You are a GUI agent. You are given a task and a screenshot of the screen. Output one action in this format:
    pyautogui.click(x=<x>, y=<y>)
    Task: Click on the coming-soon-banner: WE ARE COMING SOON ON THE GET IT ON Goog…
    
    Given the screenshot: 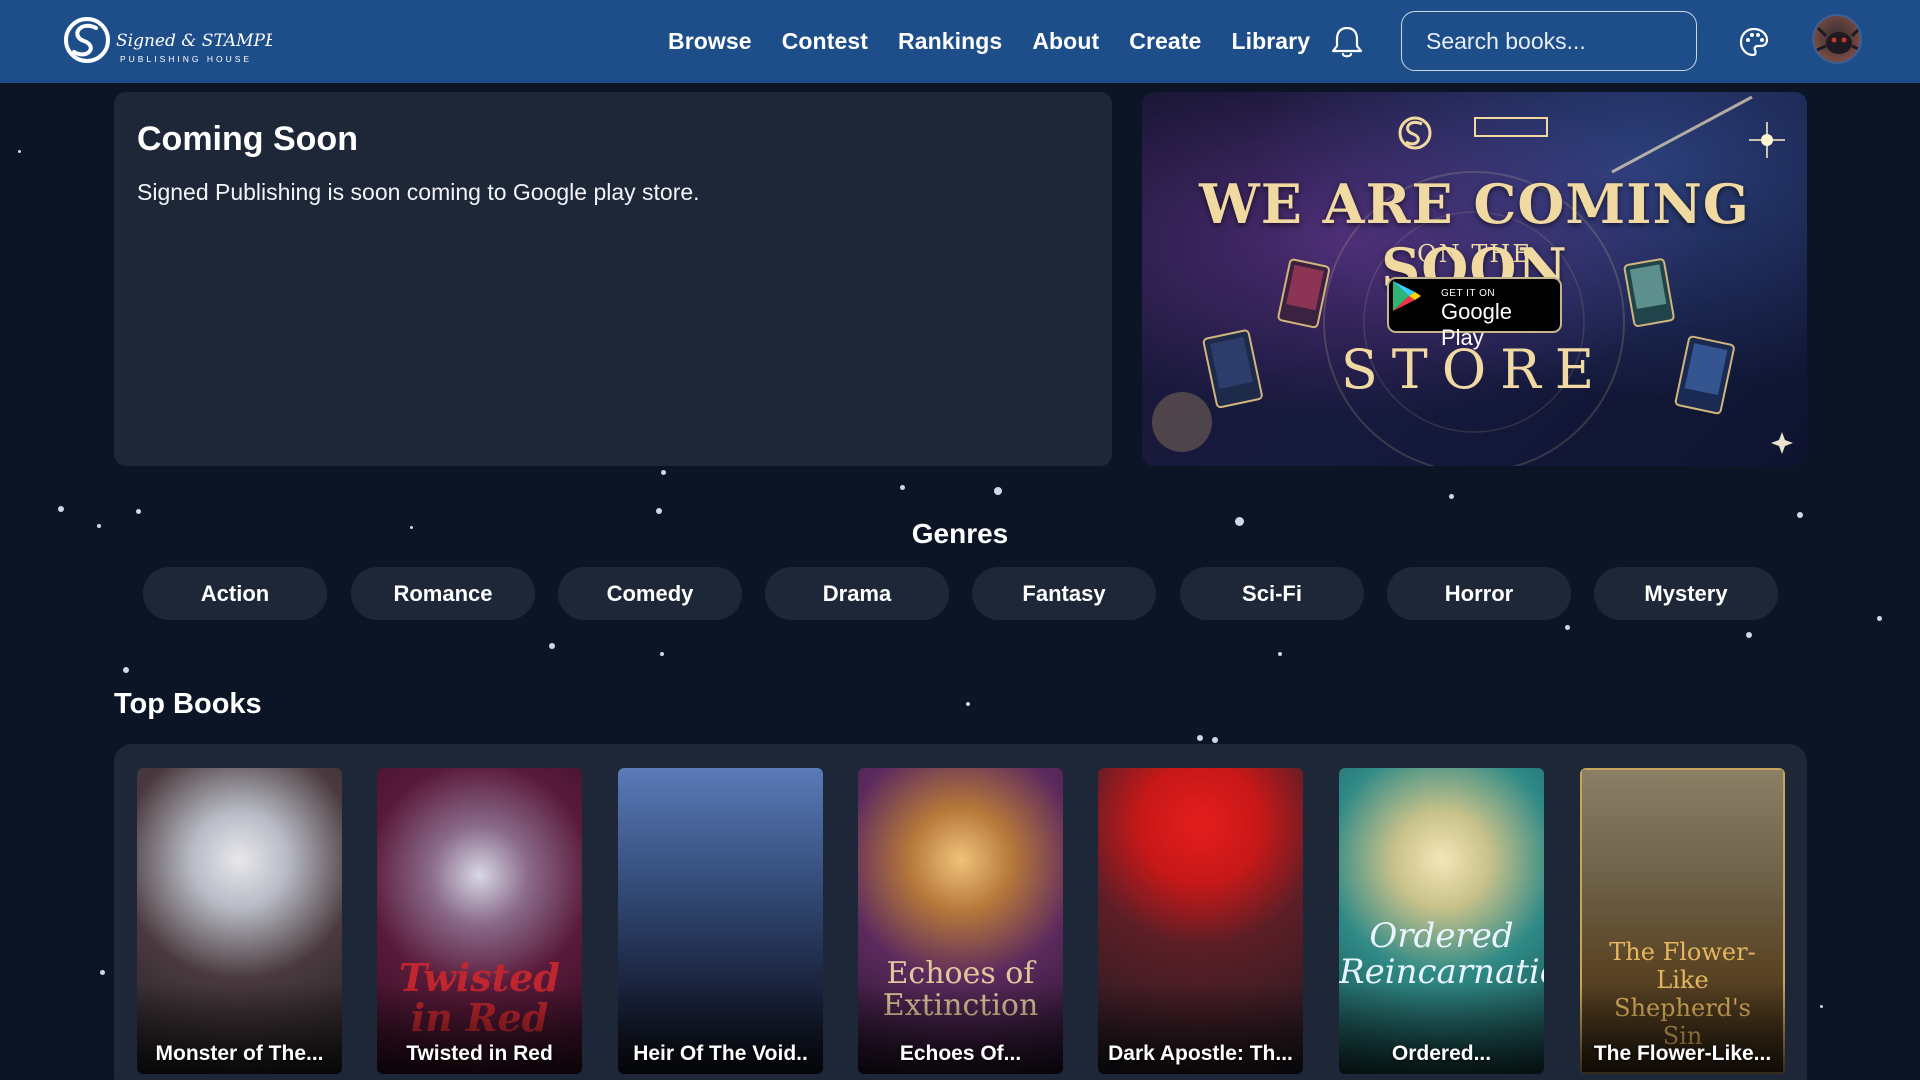 What is the action you would take?
    pyautogui.click(x=1474, y=279)
    